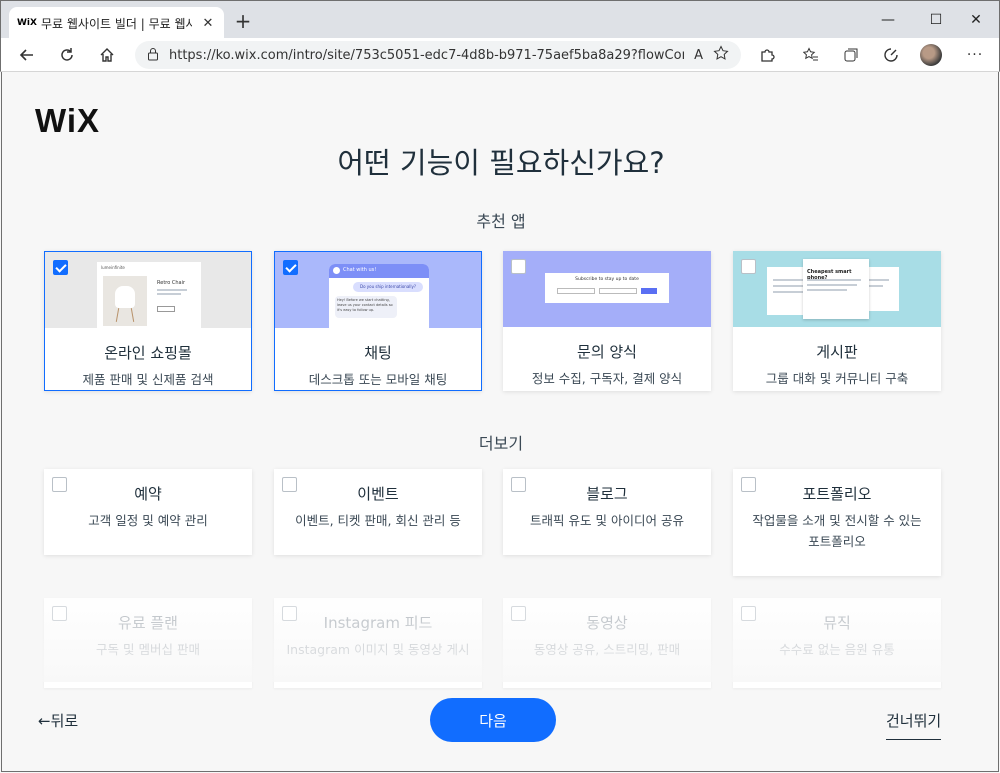 The image size is (1000, 773). Describe the element at coordinates (59, 613) in the screenshot. I see `paid-plans-checkbox` at that location.